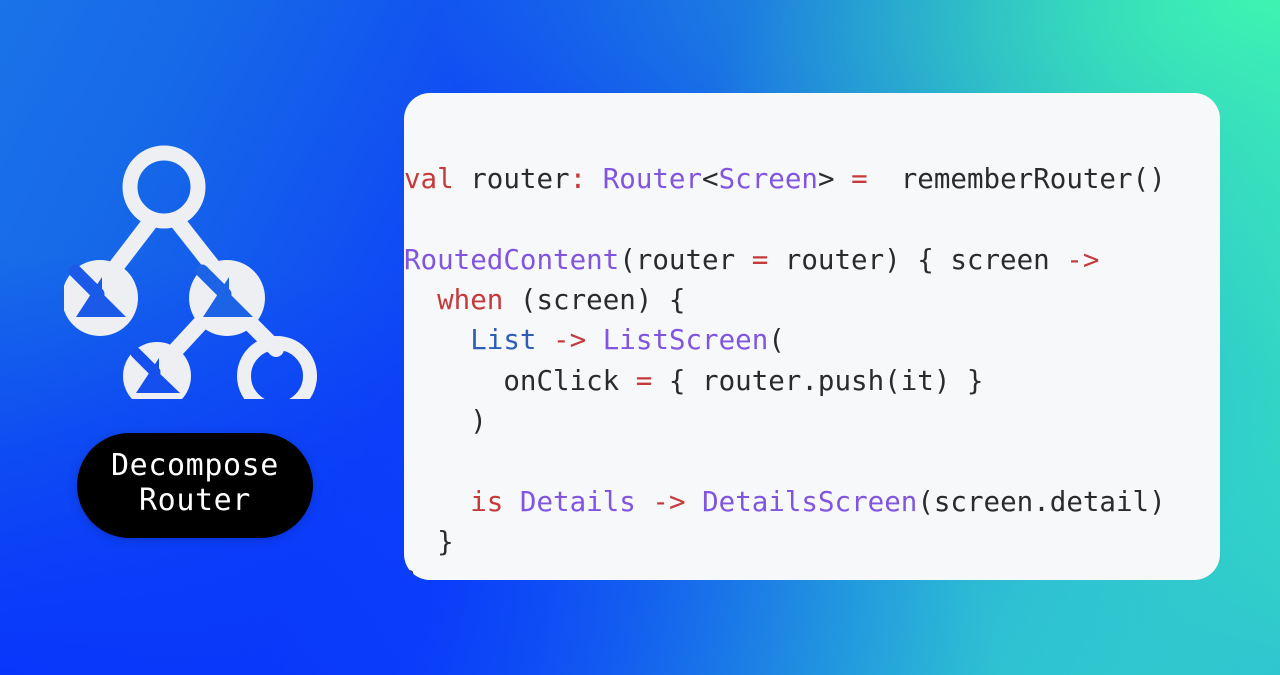  What do you see at coordinates (195, 244) in the screenshot?
I see `tree-edge-root-right` at bounding box center [195, 244].